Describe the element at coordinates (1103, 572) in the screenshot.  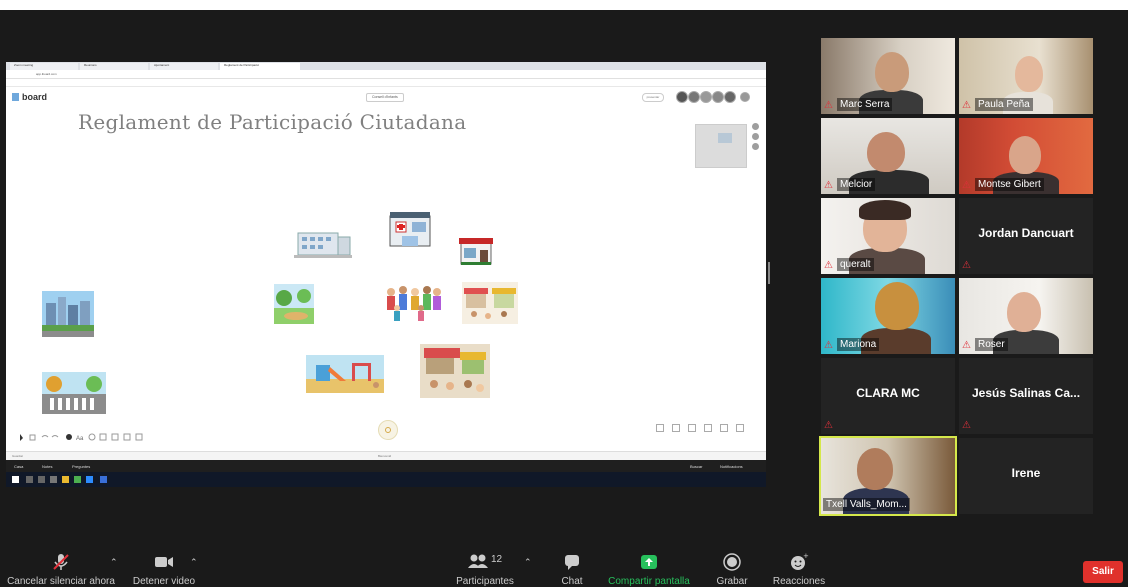
I see `leave-button: Salir` at that location.